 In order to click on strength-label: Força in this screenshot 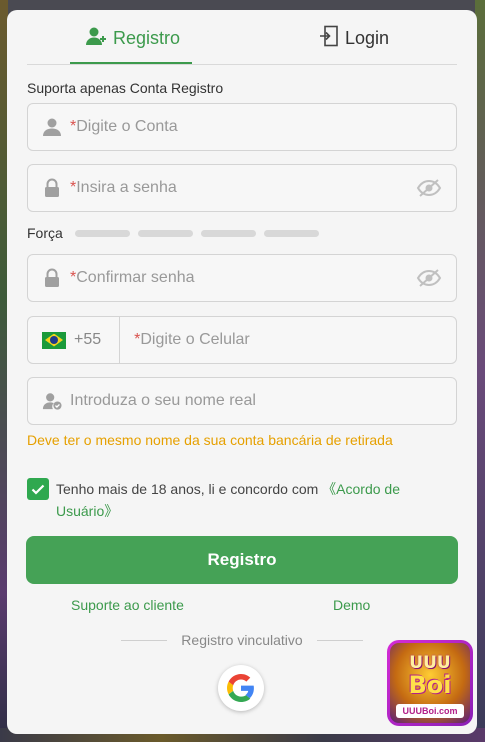, I will do `click(45, 233)`.